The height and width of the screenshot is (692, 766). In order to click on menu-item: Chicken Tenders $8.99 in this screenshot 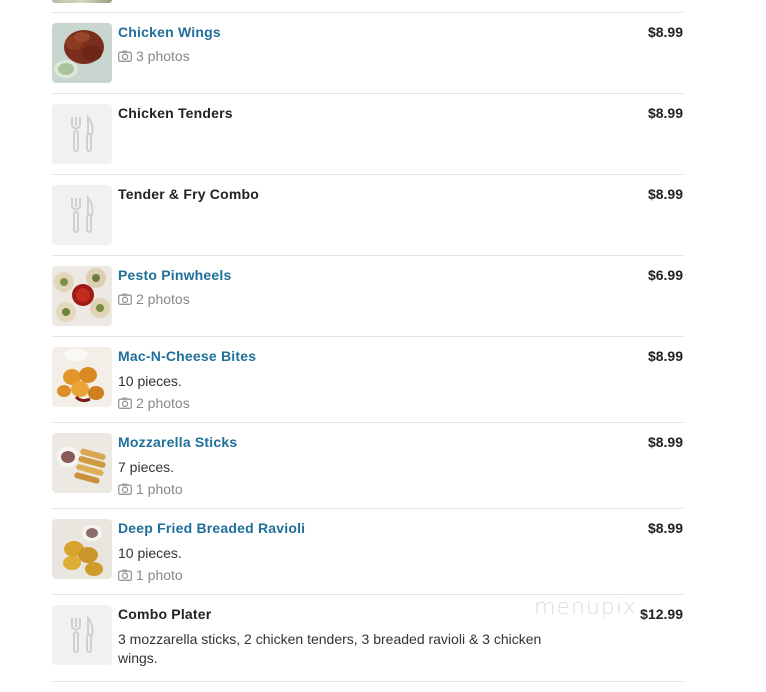, I will do `click(367, 134)`.